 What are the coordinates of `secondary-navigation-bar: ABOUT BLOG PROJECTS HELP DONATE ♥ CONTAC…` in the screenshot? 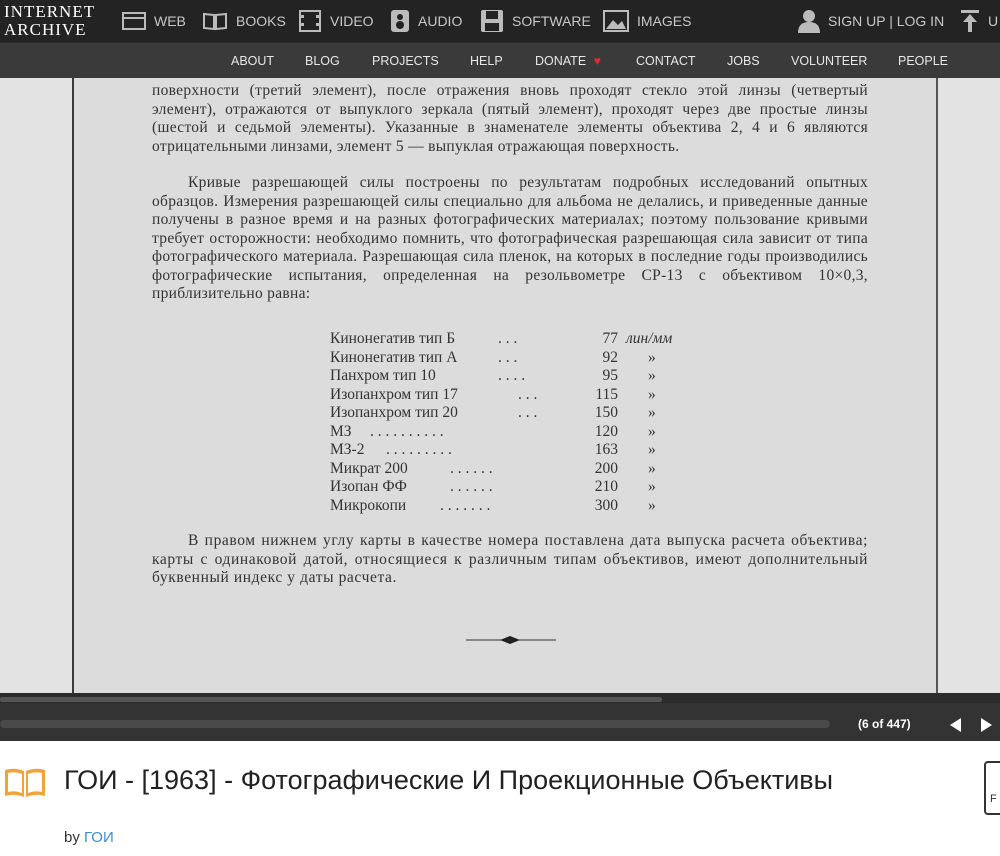 It's located at (500, 60).